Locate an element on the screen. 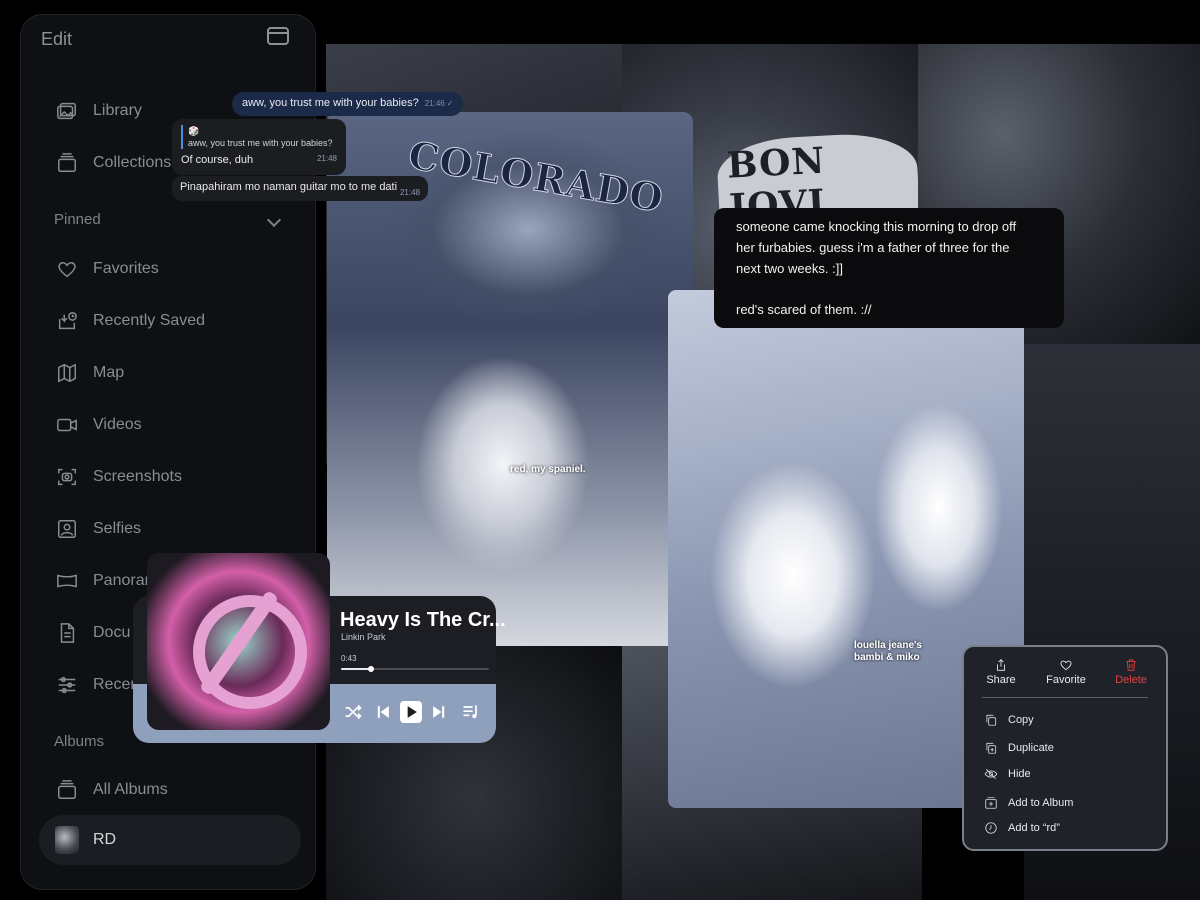 This screenshot has width=1200, height=900. delete-label: Delete is located at coordinates (1131, 680).